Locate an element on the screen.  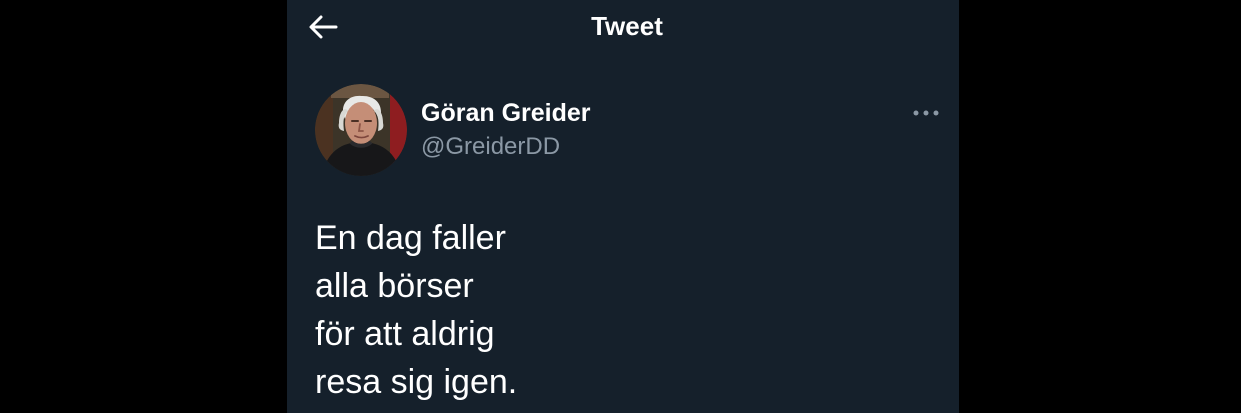
more-horizontal-icon is located at coordinates (926, 113).